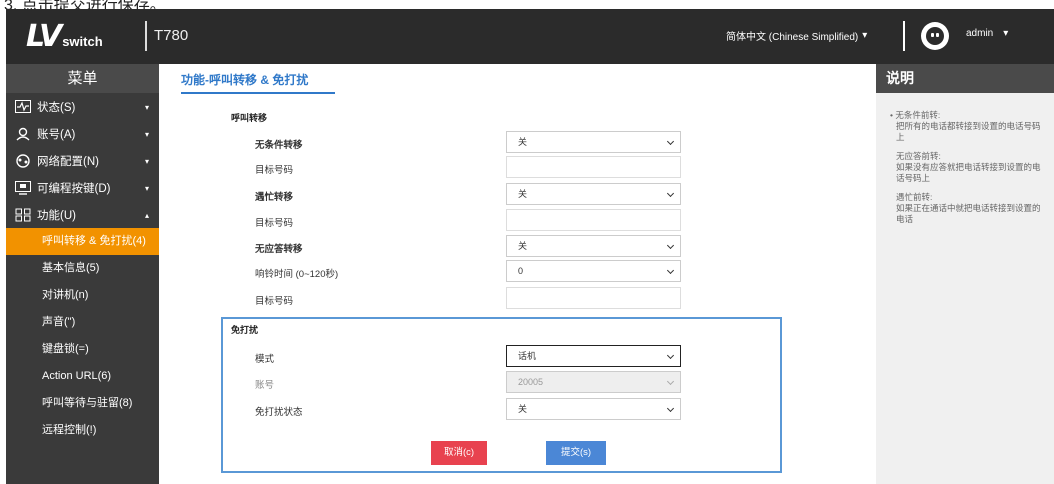  I want to click on unconditional-forward-label: 无条件转移, so click(279, 145).